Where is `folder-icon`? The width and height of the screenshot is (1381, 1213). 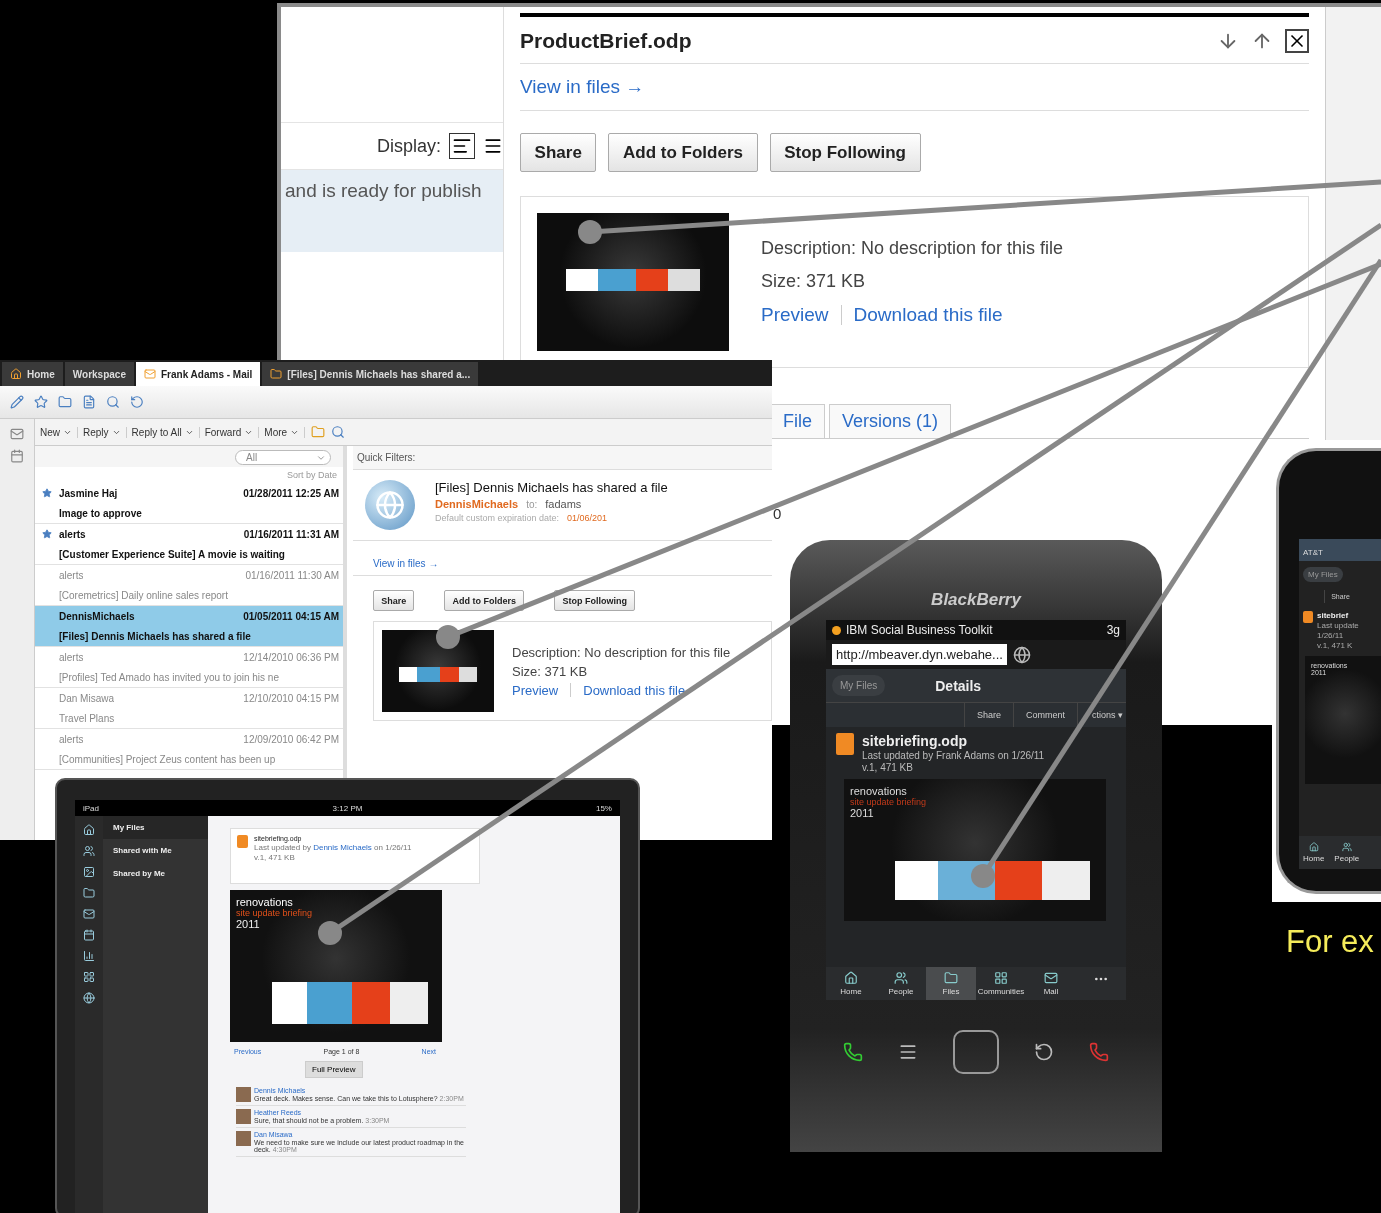
folder-icon is located at coordinates (65, 402).